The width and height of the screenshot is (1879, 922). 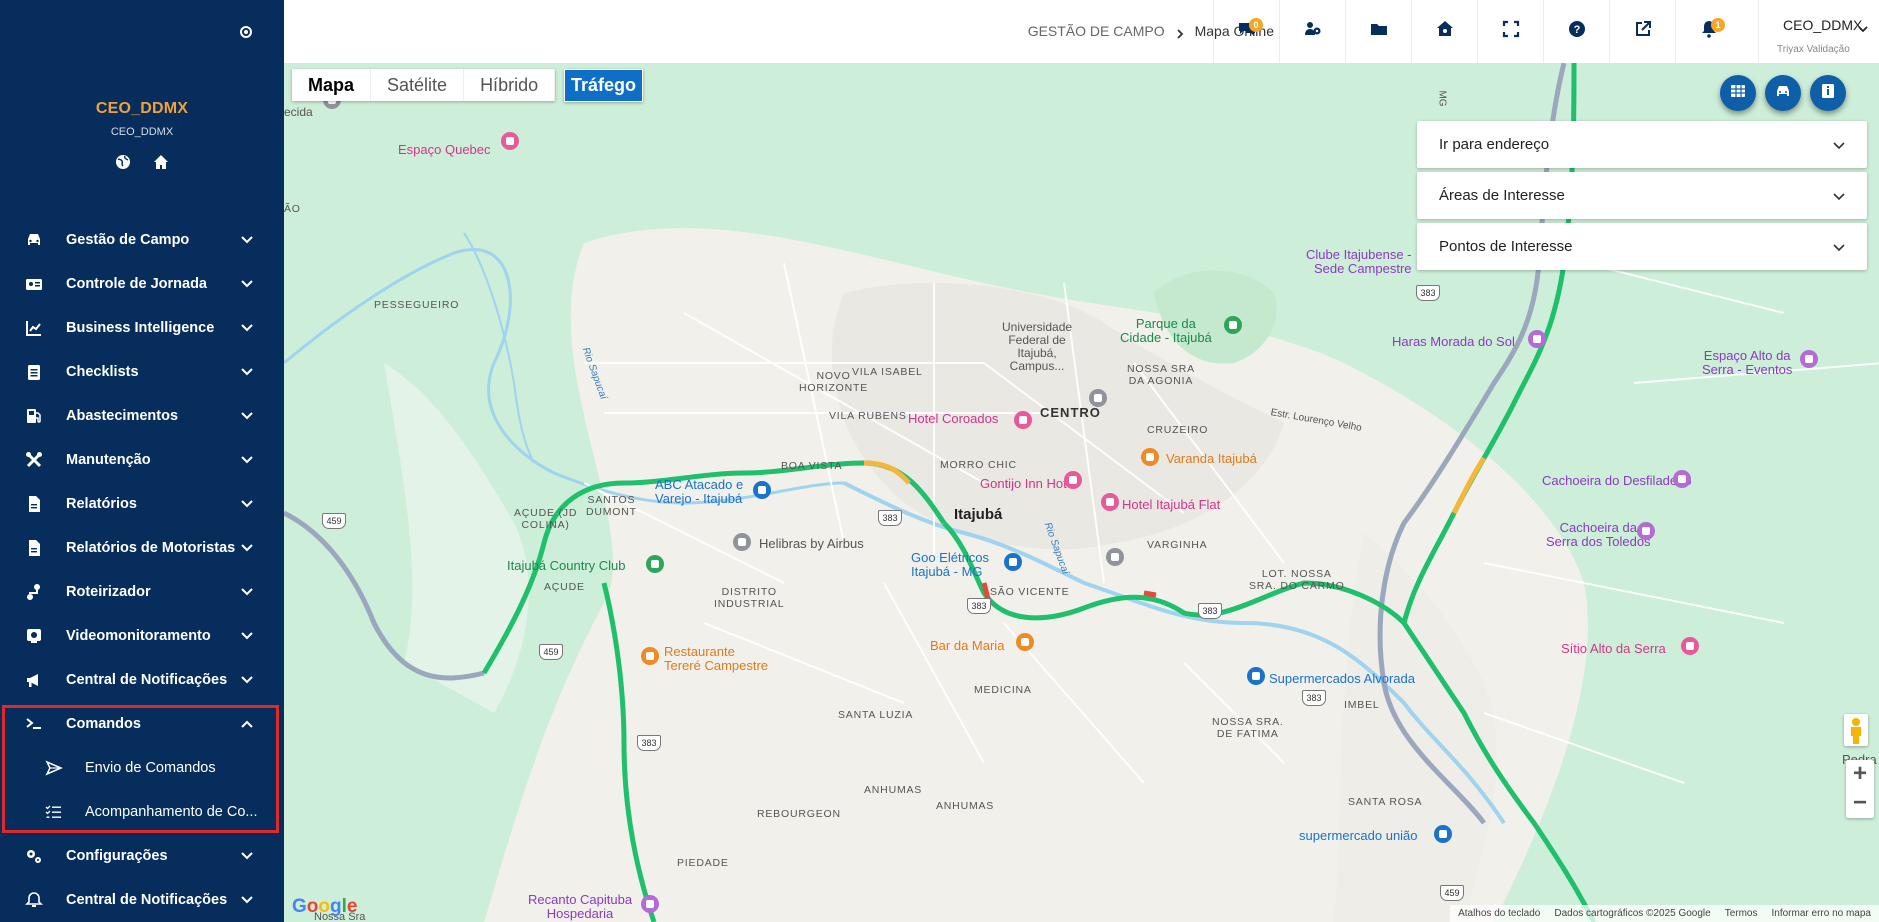 I want to click on keyboard-shortcuts-link: Atalhos do teclado, so click(x=1499, y=913).